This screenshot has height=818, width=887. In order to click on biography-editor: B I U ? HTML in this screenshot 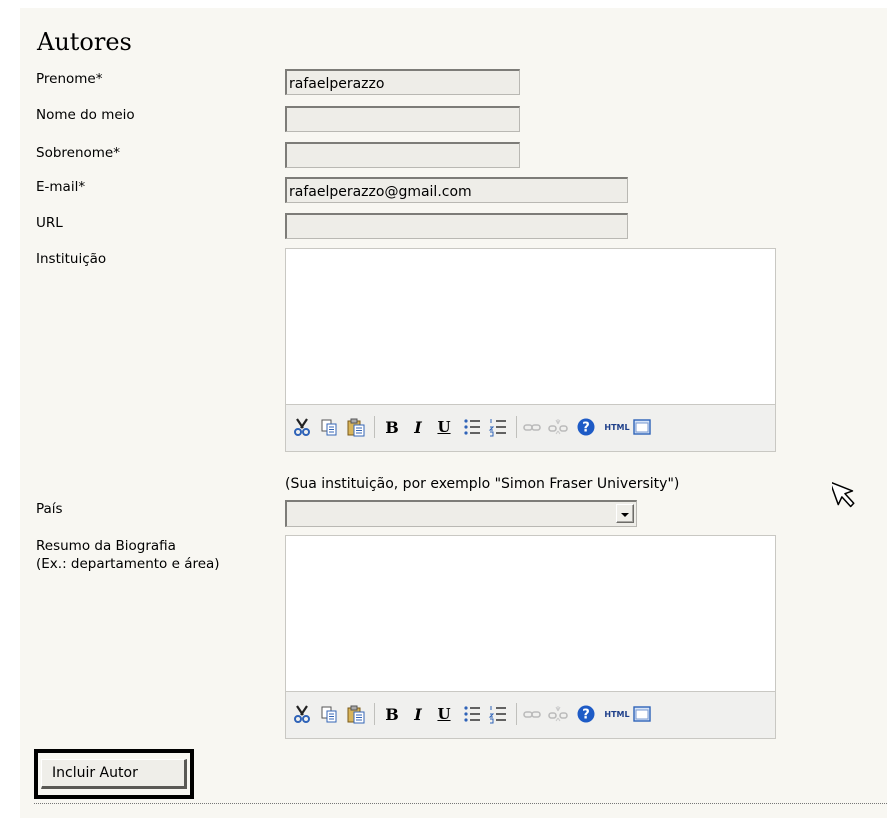, I will do `click(530, 637)`.